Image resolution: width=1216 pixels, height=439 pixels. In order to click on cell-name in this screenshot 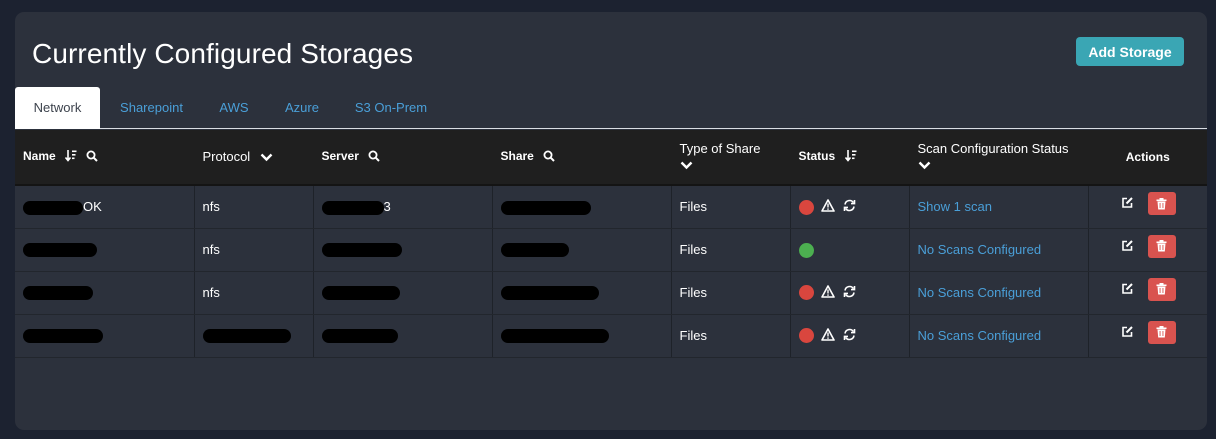, I will do `click(104, 293)`.